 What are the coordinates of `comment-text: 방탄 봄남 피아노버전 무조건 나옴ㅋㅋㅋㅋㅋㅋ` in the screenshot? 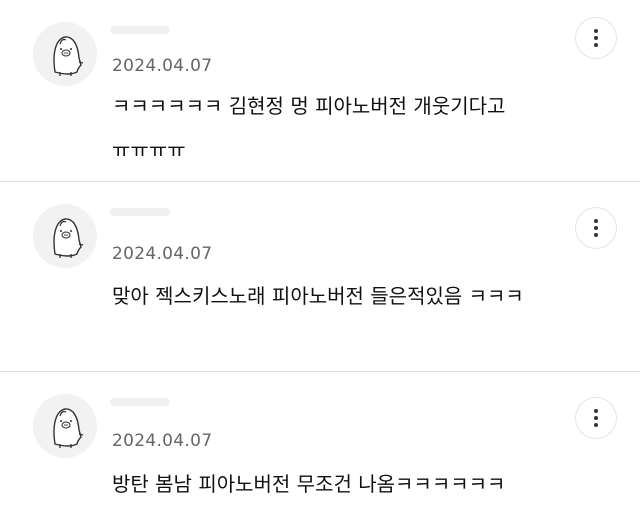 It's located at (309, 484).